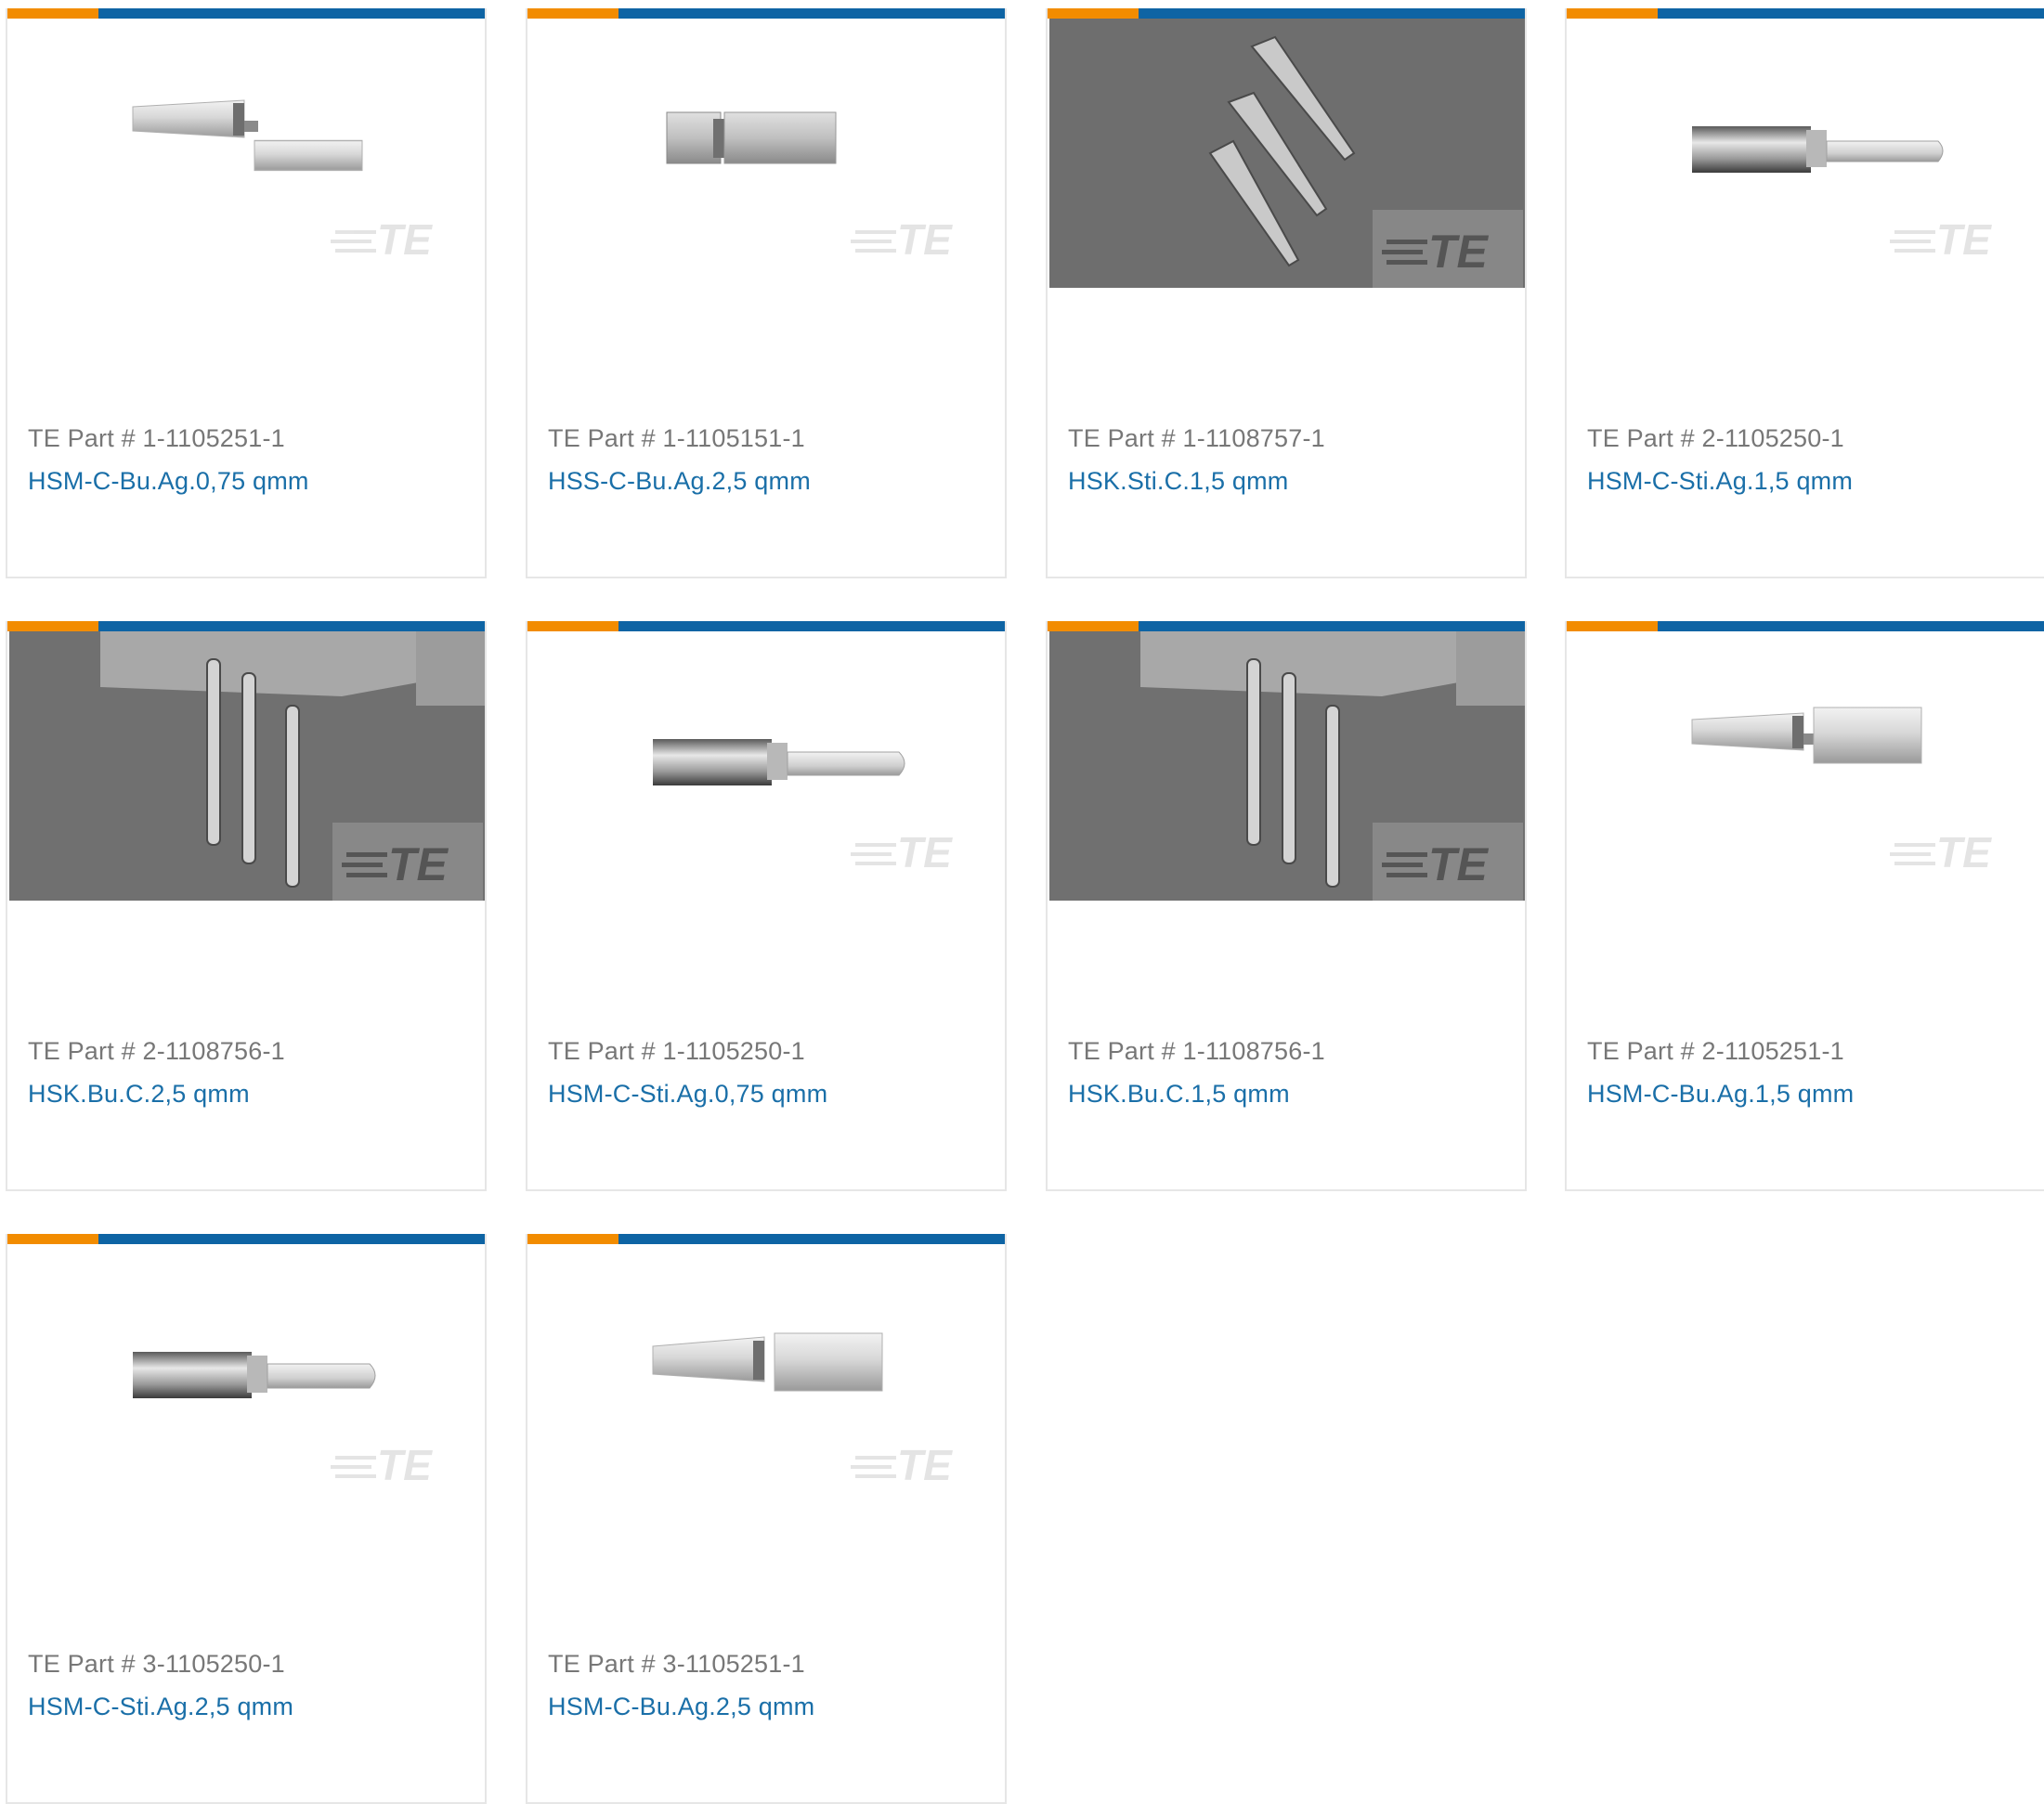 This screenshot has width=2044, height=1804. I want to click on product-name-link: HSM-C-Bu.Ag.2,5 qmm, so click(681, 1707).